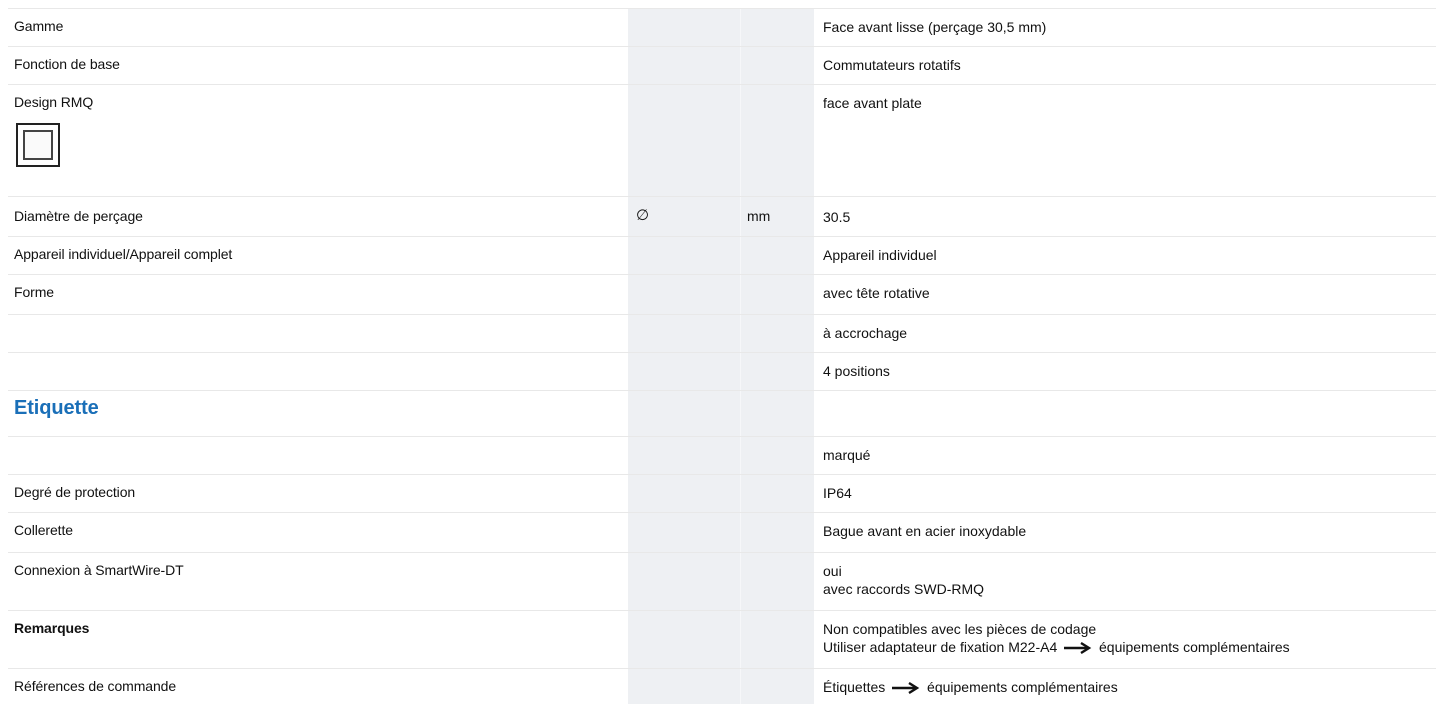 The image size is (1436, 705). What do you see at coordinates (847, 455) in the screenshot?
I see `row-value: marqué` at bounding box center [847, 455].